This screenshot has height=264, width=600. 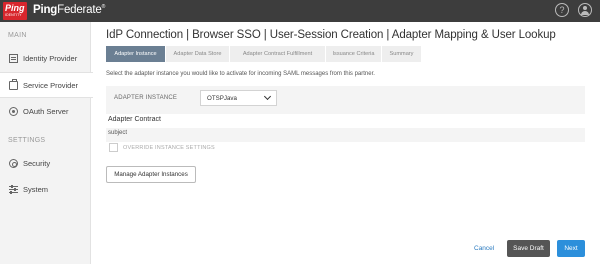 What do you see at coordinates (36, 189) in the screenshot?
I see `sidebar-item-label: System` at bounding box center [36, 189].